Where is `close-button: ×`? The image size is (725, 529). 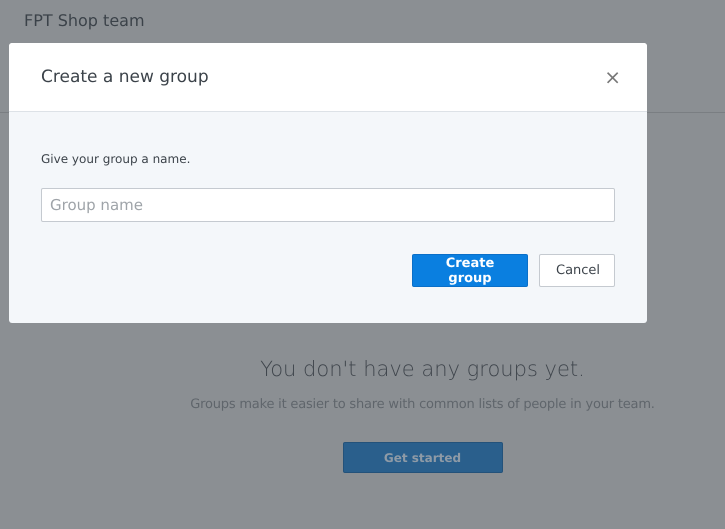 close-button: × is located at coordinates (612, 77).